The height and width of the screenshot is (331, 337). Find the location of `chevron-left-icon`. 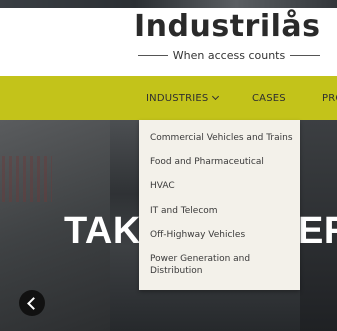

chevron-left-icon is located at coordinates (32, 303).